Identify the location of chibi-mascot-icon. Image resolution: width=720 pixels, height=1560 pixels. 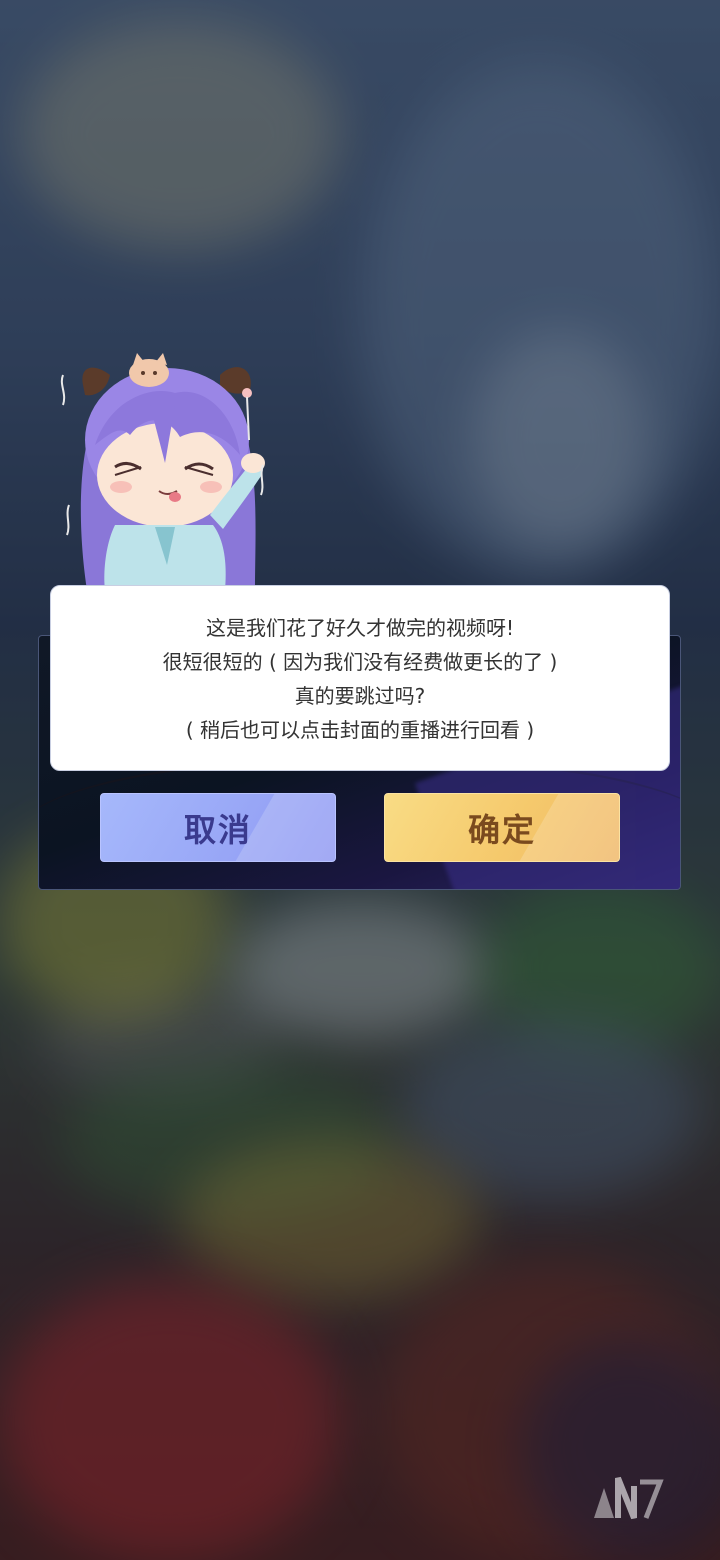
(170, 467).